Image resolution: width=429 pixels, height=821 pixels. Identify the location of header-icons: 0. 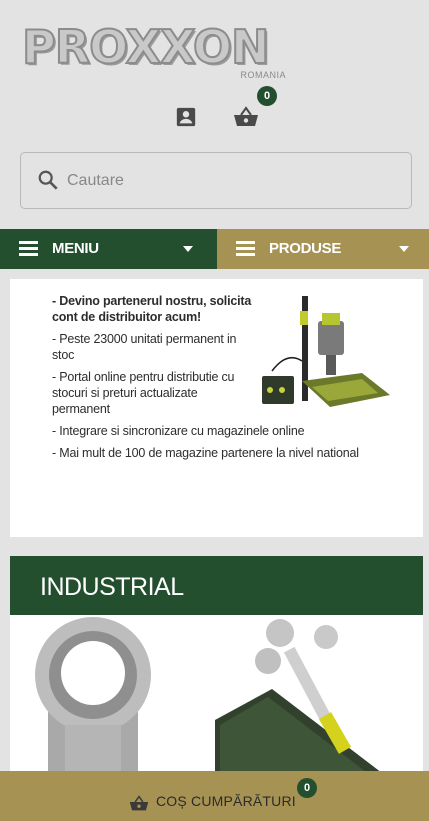
(226, 110).